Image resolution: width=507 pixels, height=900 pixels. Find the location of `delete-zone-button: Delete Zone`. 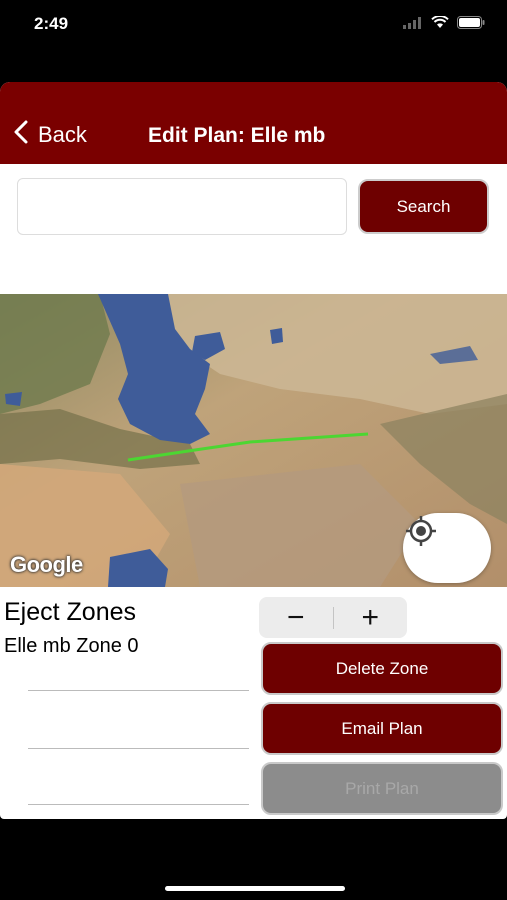

delete-zone-button: Delete Zone is located at coordinates (382, 668).